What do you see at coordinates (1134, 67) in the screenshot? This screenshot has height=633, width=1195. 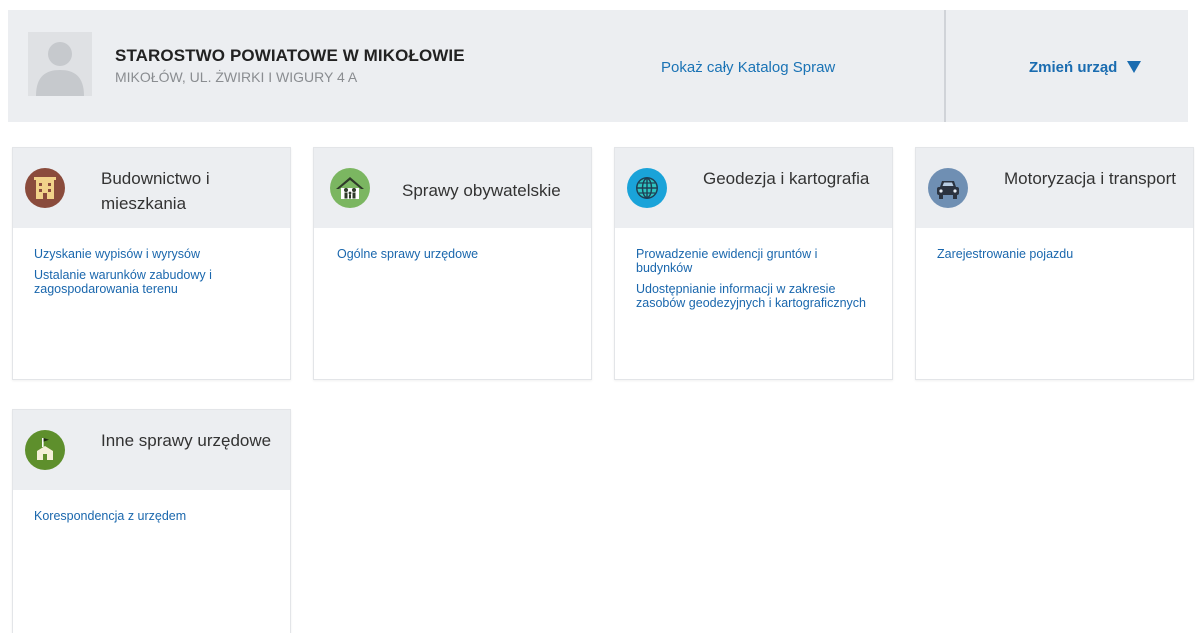 I see `triangle-down-icon` at bounding box center [1134, 67].